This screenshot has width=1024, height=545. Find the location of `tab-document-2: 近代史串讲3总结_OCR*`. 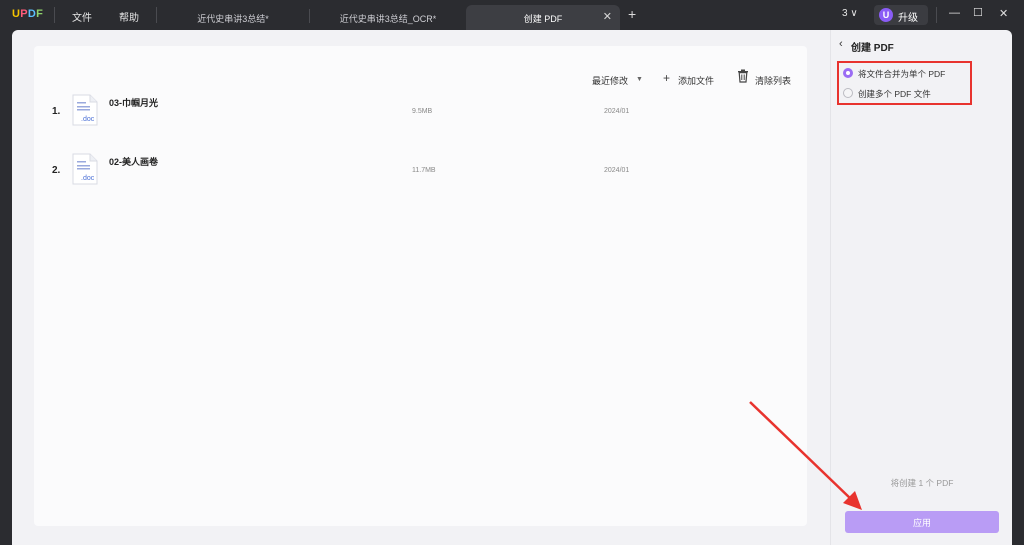

tab-document-2: 近代史串讲3总结_OCR* is located at coordinates (388, 17).